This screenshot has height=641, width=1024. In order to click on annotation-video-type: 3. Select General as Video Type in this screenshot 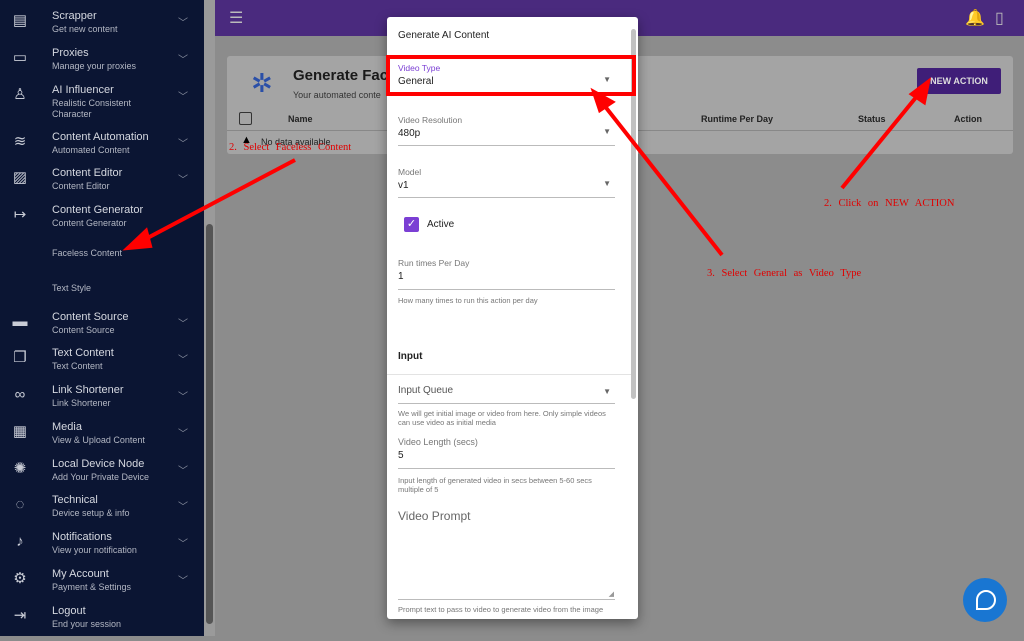, I will do `click(784, 273)`.